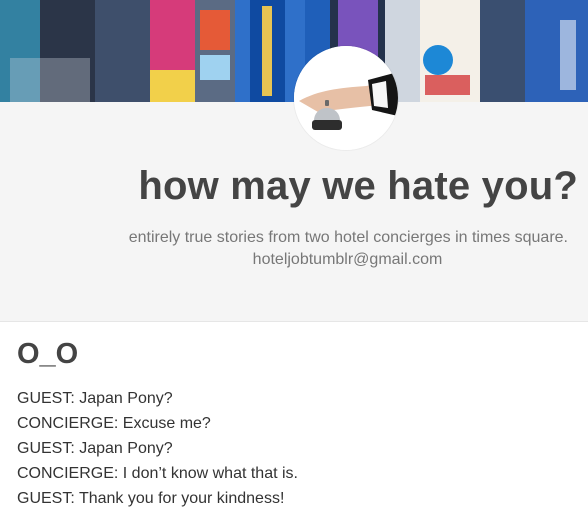  What do you see at coordinates (289, 186) in the screenshot?
I see `blog-title: how may we hate you?` at bounding box center [289, 186].